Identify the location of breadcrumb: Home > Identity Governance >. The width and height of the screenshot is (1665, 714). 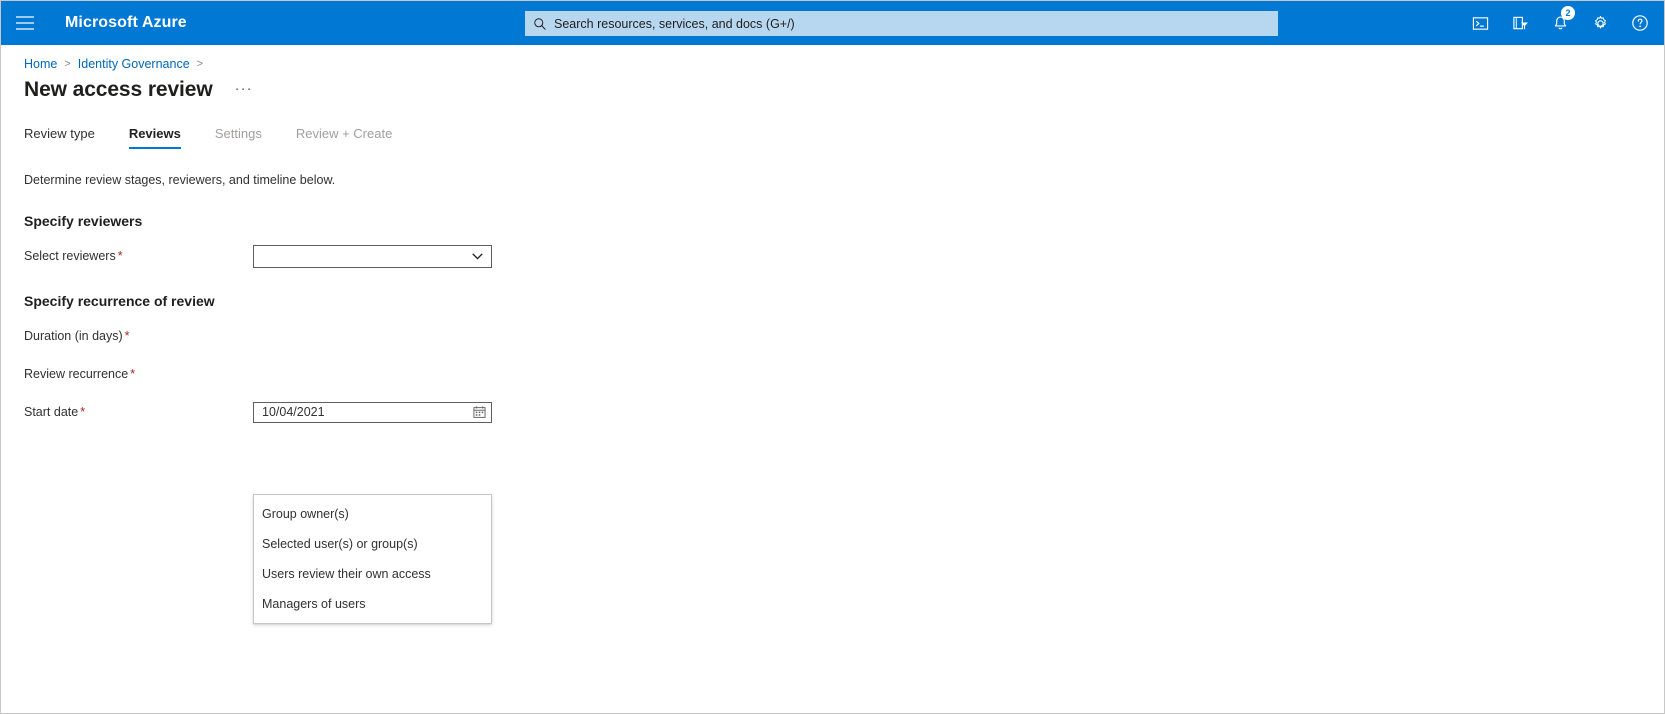
(832, 58).